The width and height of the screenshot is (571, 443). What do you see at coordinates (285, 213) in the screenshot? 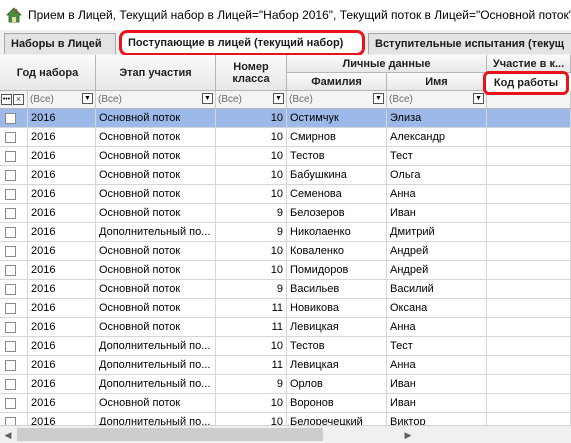
I see `table-row: 2016 Основной поток 9 Белозеров Иван` at bounding box center [285, 213].